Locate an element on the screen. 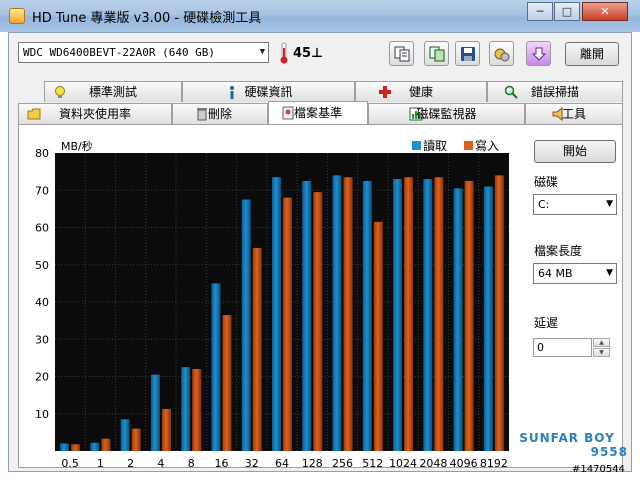 Image resolution: width=640 pixels, height=480 pixels. watermark-line1: SUNFAR BOY is located at coordinates (567, 438).